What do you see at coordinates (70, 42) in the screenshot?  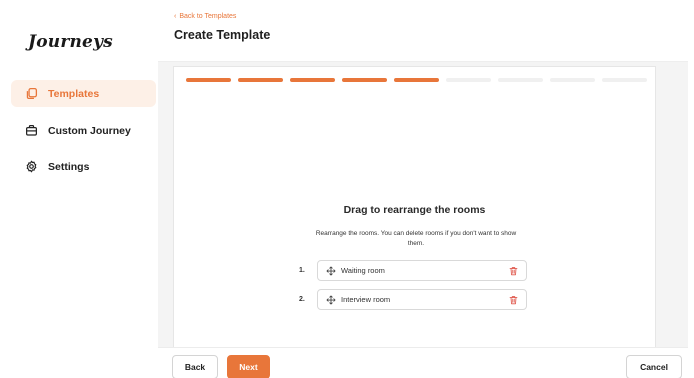 I see `app-logo: Journeys` at bounding box center [70, 42].